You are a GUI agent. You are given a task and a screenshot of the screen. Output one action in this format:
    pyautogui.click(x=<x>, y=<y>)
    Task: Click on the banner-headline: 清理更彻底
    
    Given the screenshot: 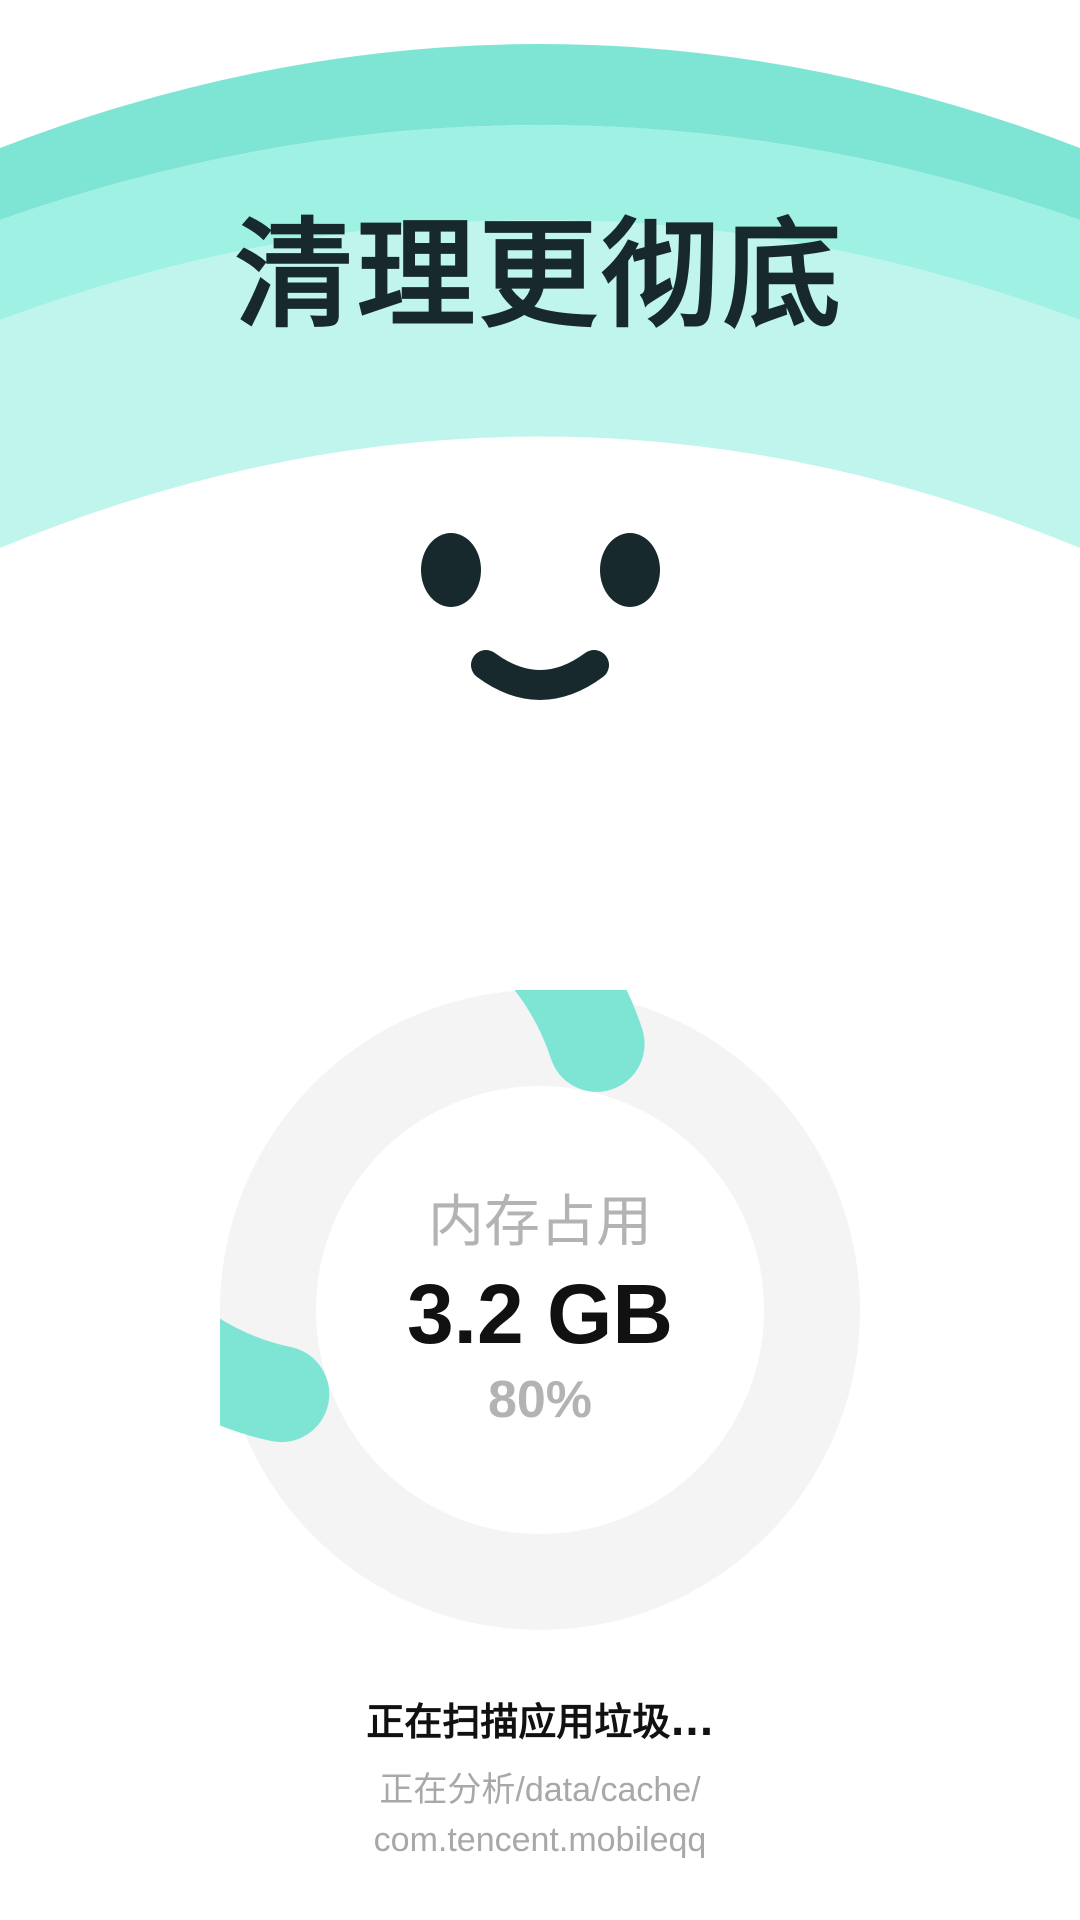 What is the action you would take?
    pyautogui.click(x=539, y=275)
    